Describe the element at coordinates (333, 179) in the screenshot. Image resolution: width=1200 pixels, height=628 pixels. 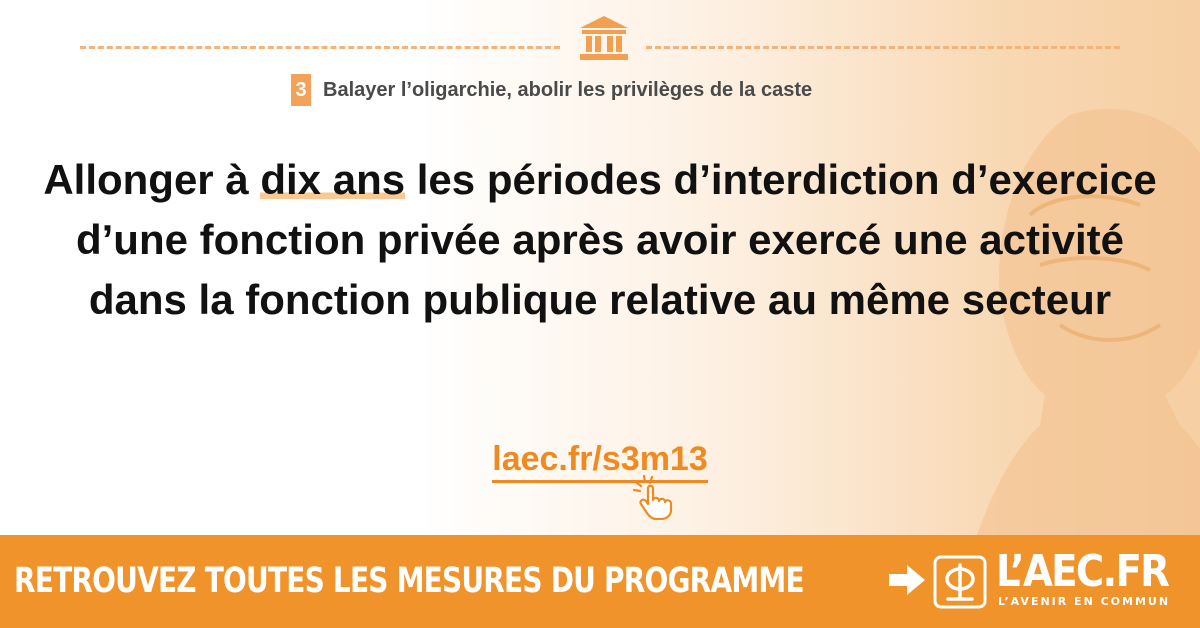
I see `headline-highlight: dix ans` at that location.